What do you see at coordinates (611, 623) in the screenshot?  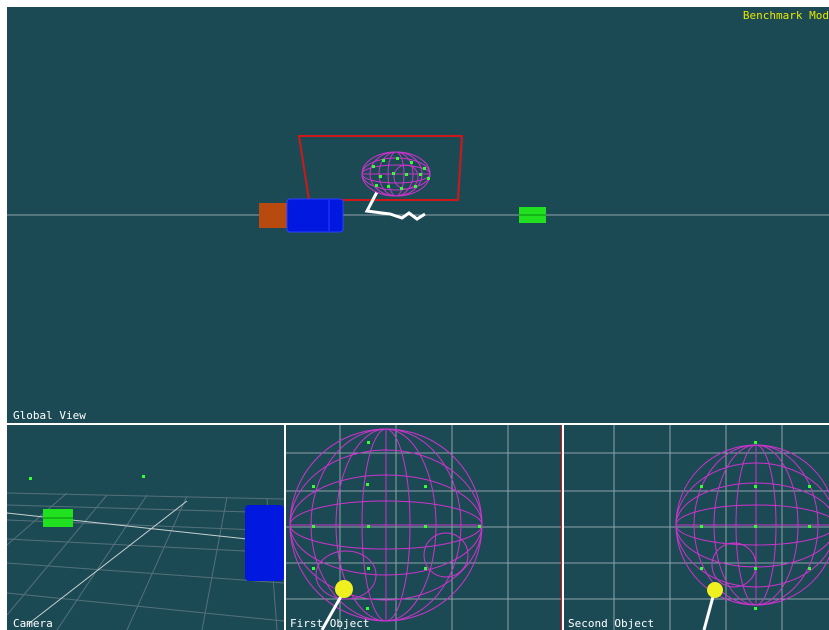 I see `second-object-label: Second Object` at bounding box center [611, 623].